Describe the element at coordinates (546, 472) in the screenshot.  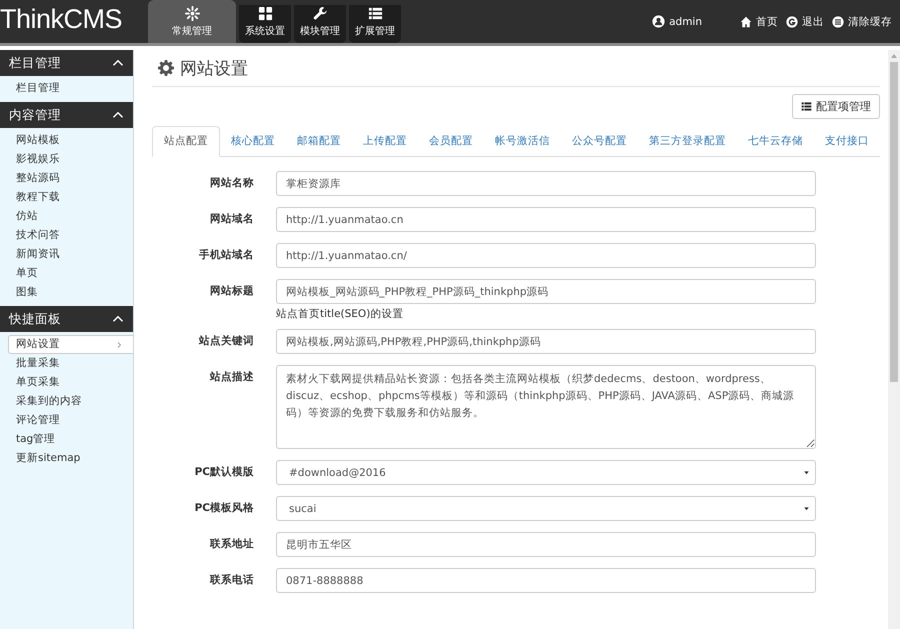
I see `select-field: #download@2016` at that location.